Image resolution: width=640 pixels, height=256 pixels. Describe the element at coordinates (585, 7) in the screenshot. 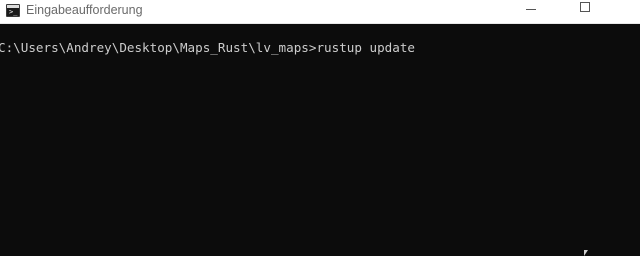

I see `maximize-icon` at that location.